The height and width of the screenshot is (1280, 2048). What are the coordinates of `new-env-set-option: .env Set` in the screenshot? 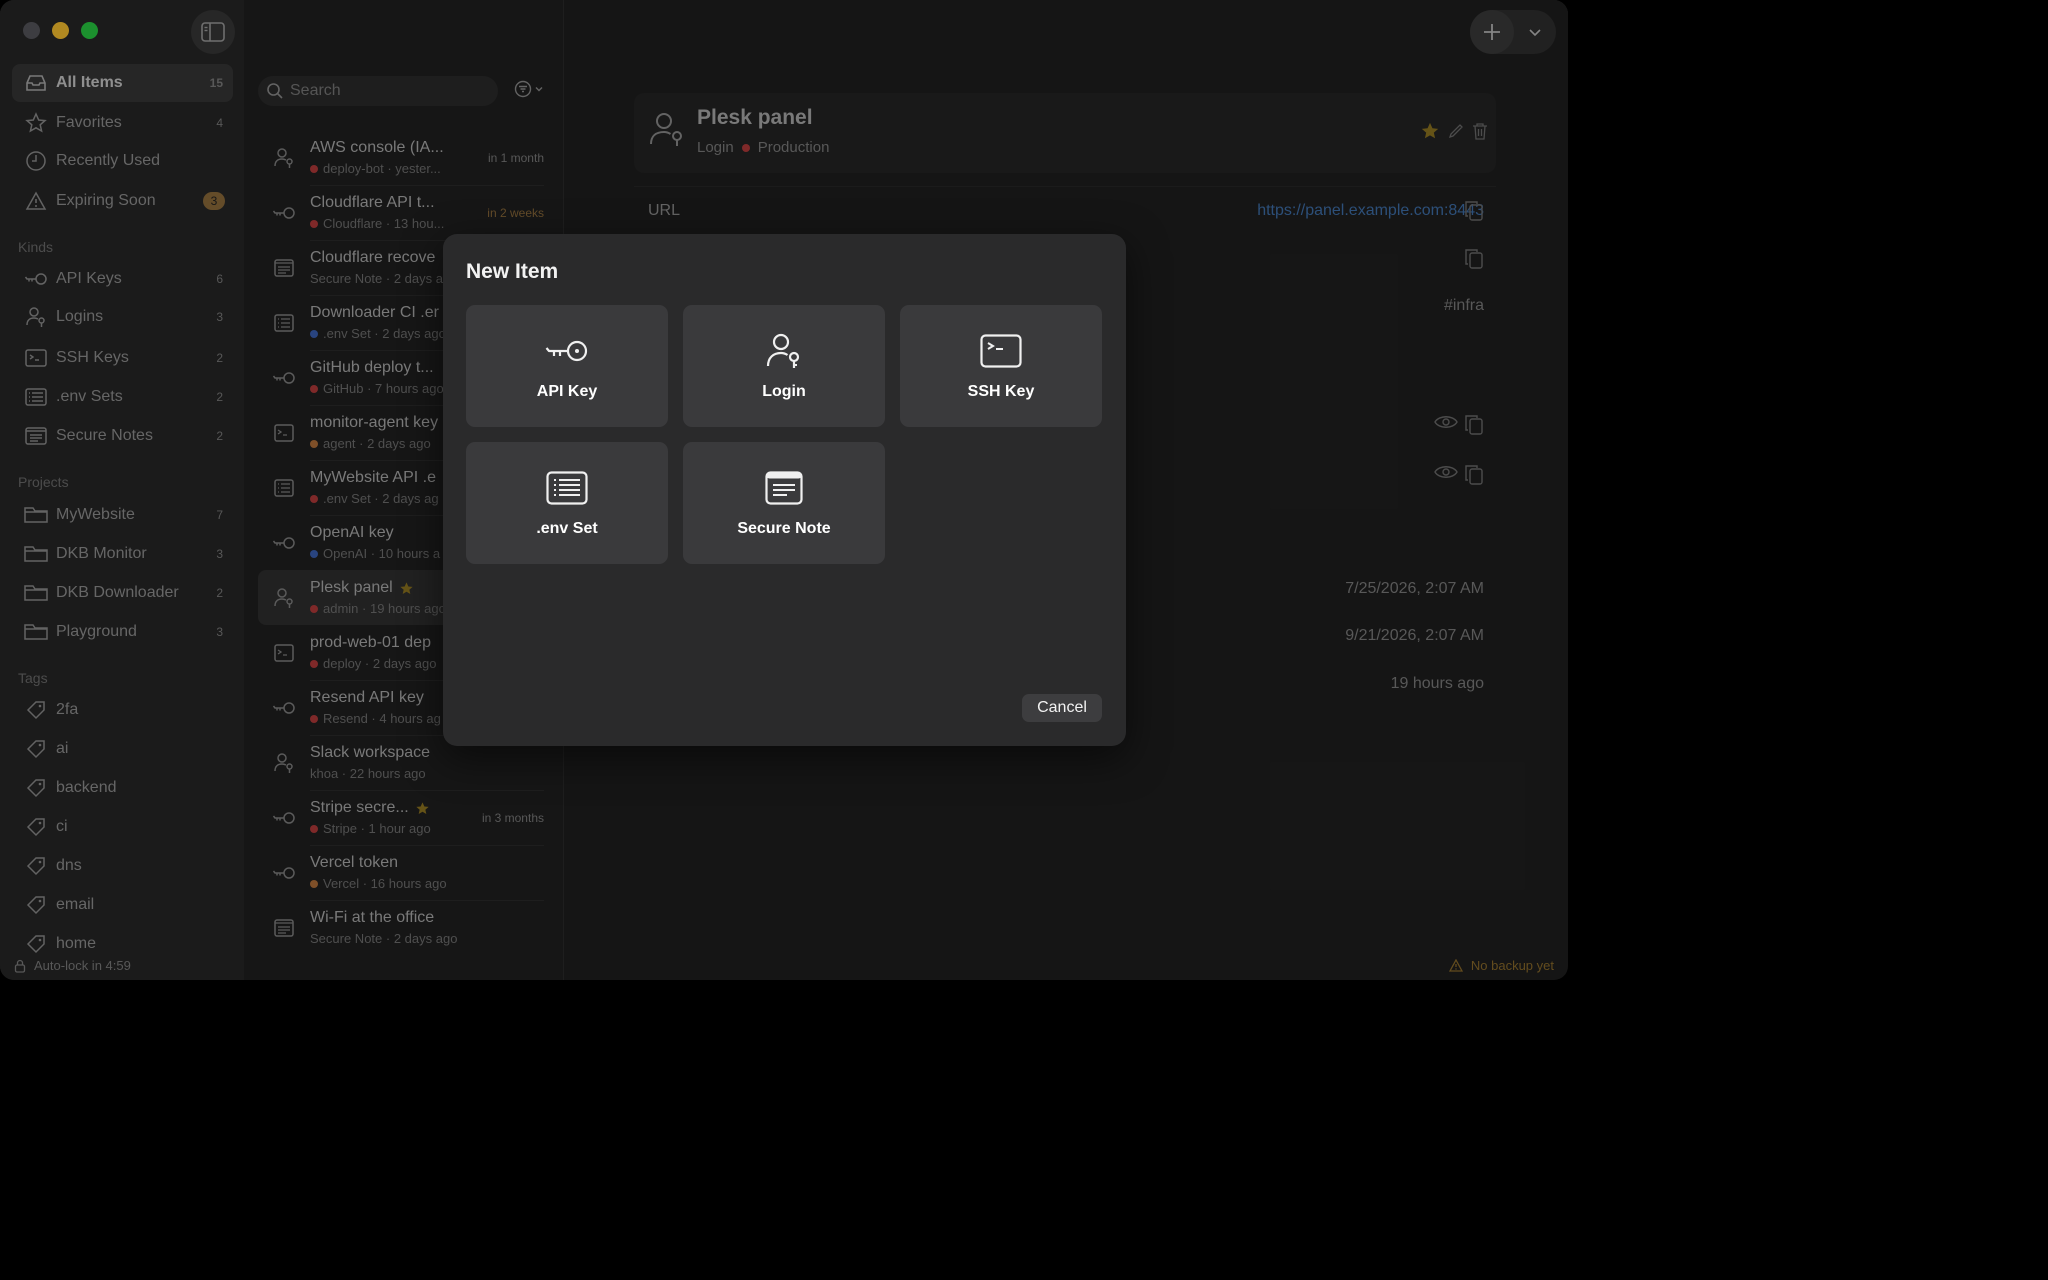 It's located at (567, 503).